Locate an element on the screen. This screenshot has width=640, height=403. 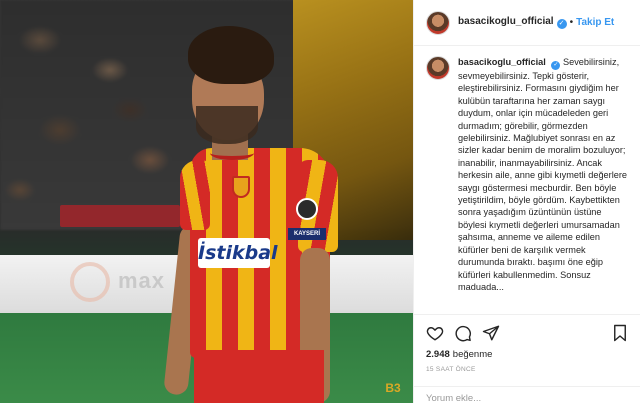
likes-label: beğenme is located at coordinates (473, 354).